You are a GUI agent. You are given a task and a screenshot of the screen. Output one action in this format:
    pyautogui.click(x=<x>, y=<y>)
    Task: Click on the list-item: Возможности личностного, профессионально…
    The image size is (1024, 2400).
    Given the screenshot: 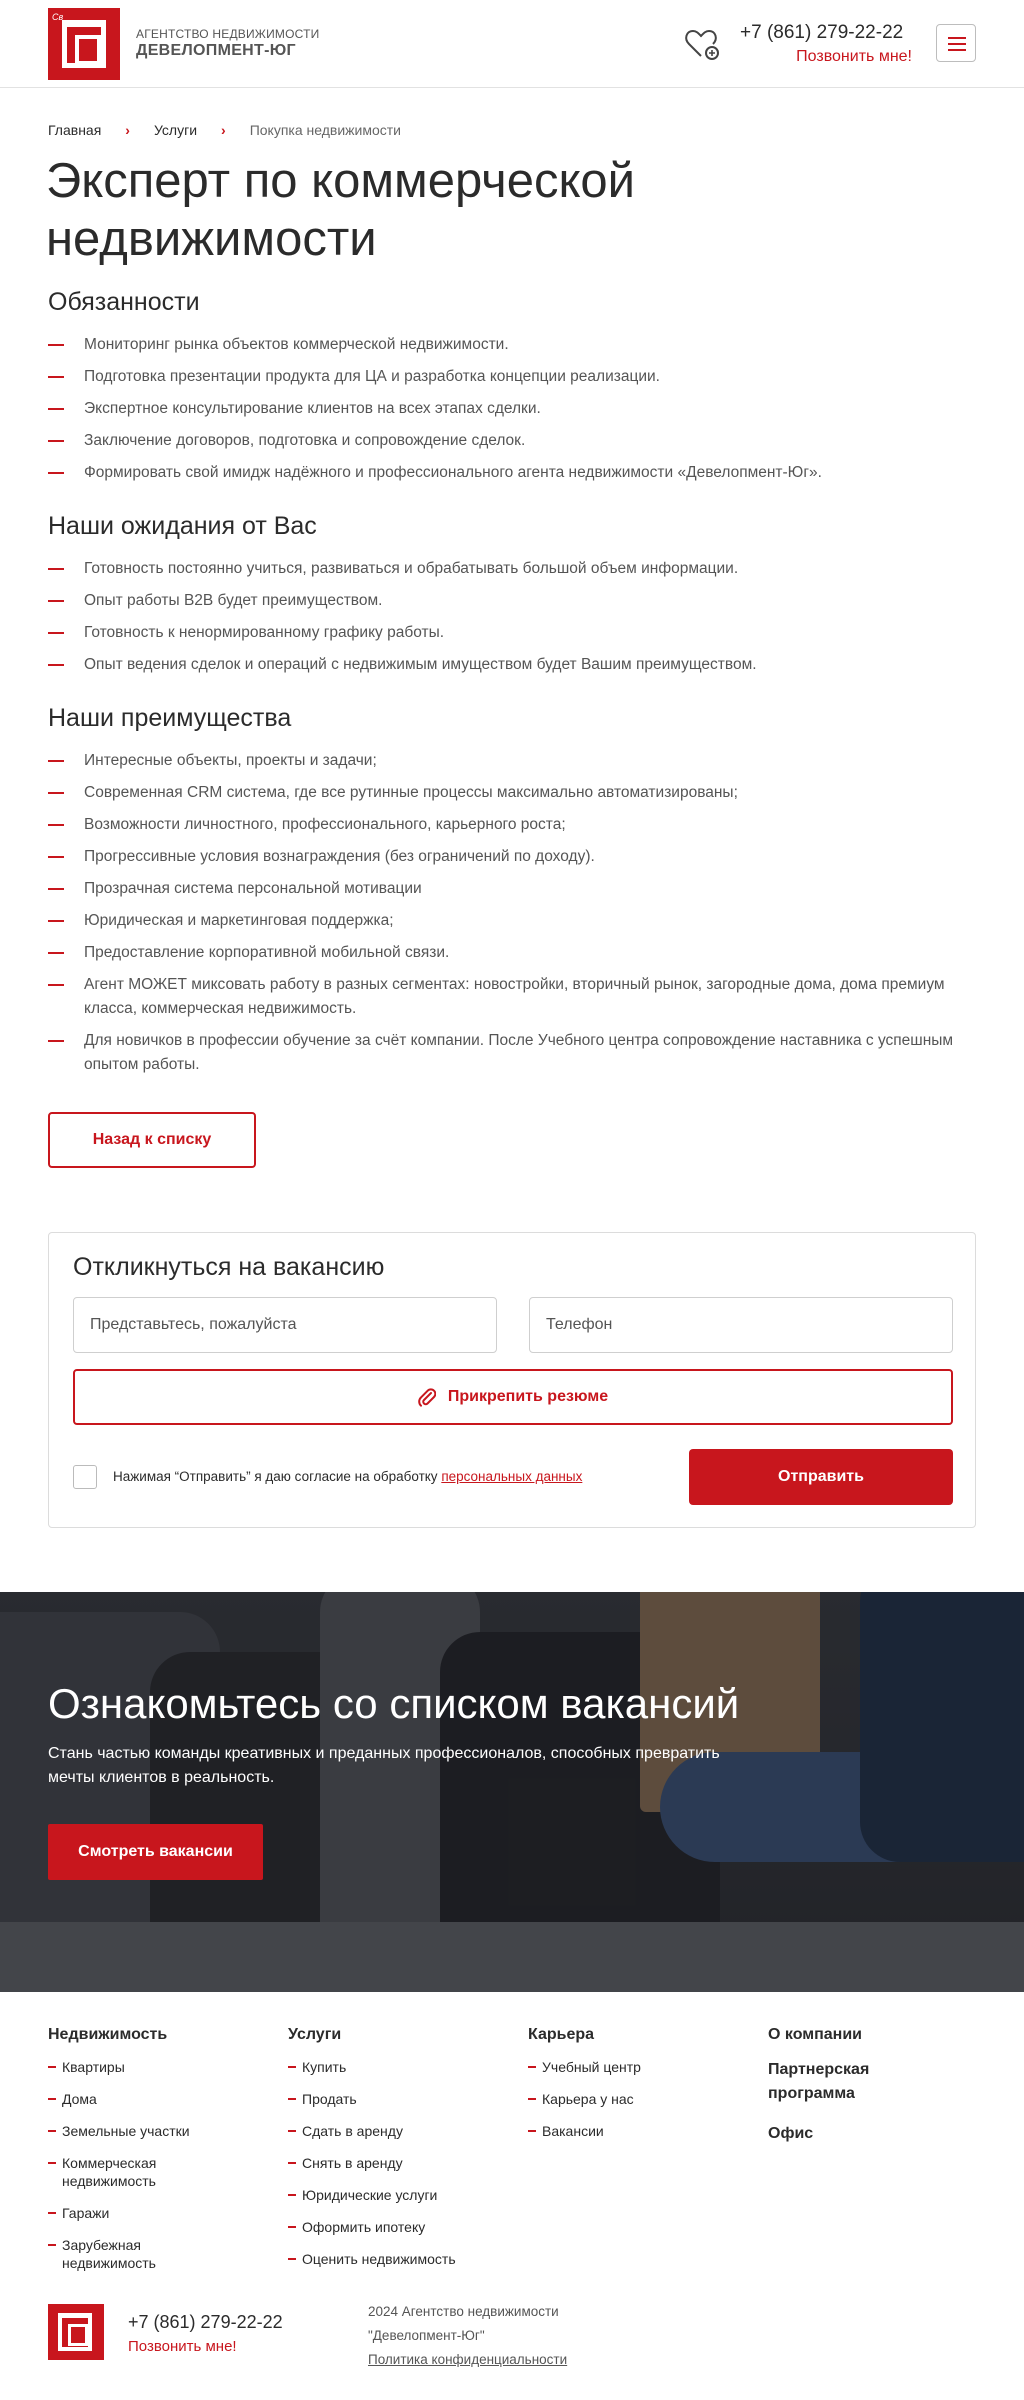 What is the action you would take?
    pyautogui.click(x=513, y=825)
    